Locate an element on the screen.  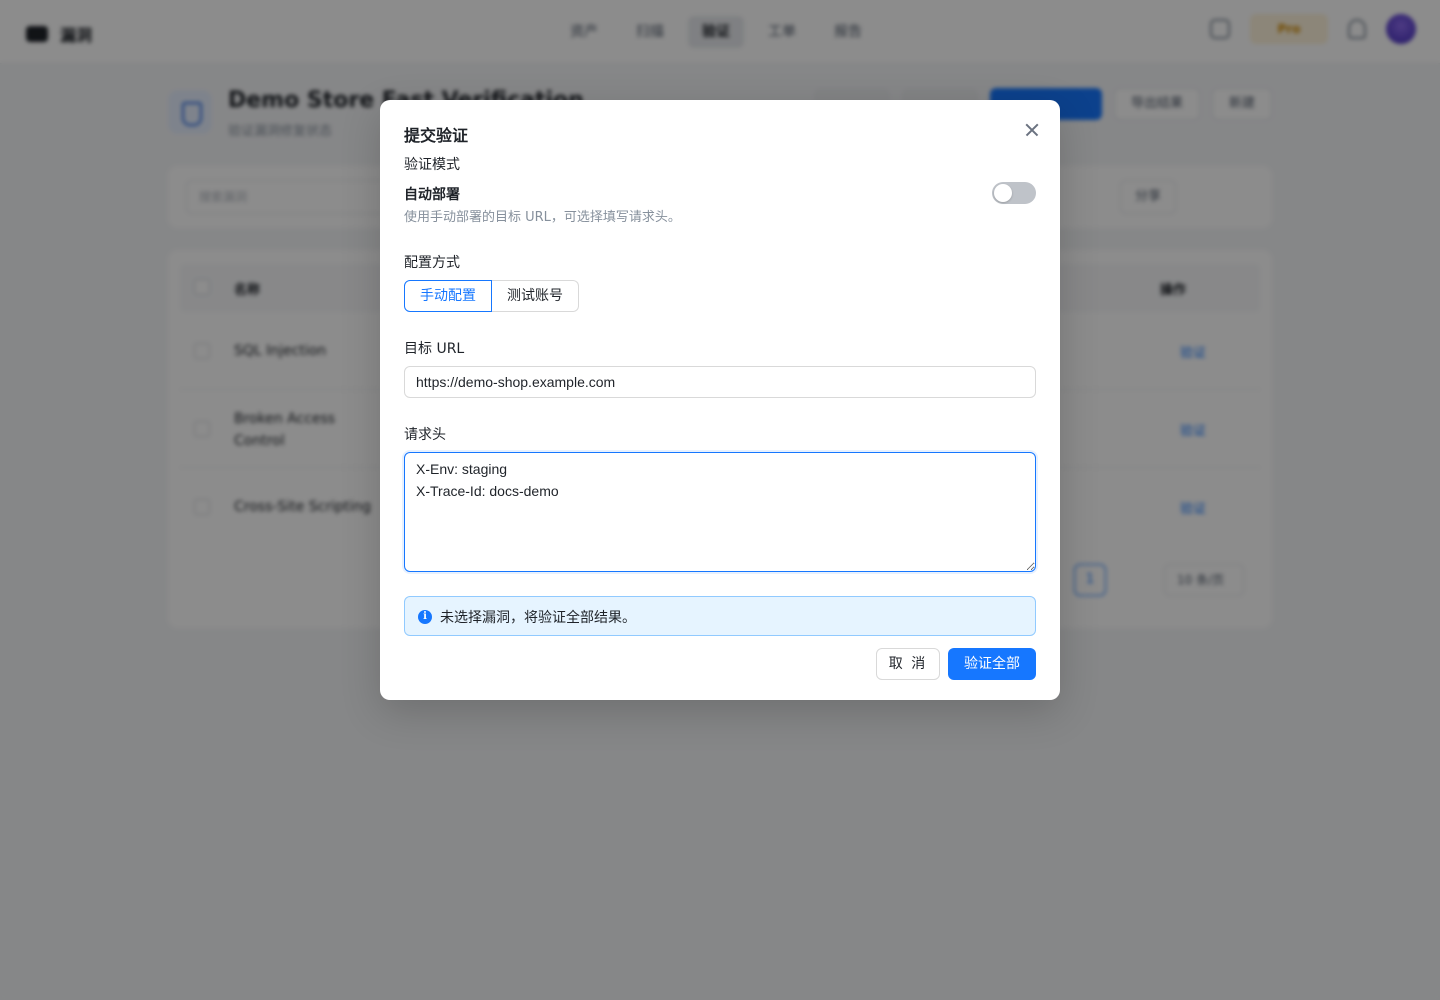
config-option-test-account: 测试账号 is located at coordinates (535, 296).